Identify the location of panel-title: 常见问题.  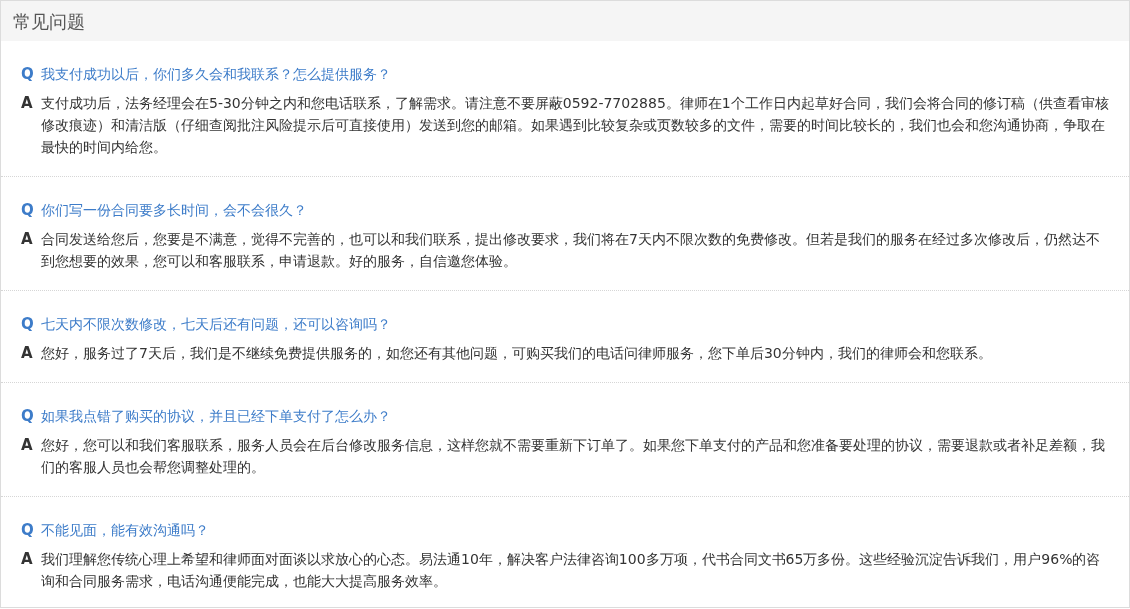
(49, 21).